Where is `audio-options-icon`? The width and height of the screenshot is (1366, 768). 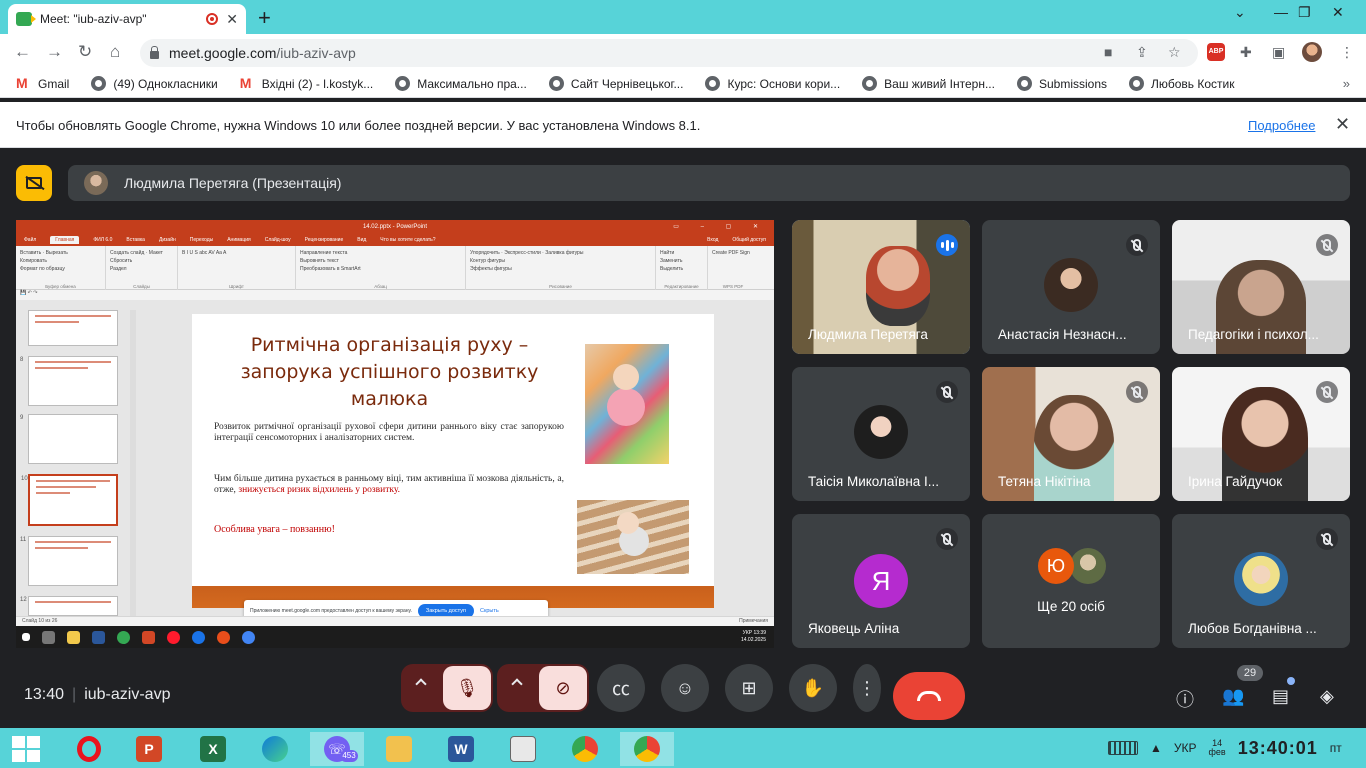 audio-options-icon is located at coordinates (421, 684).